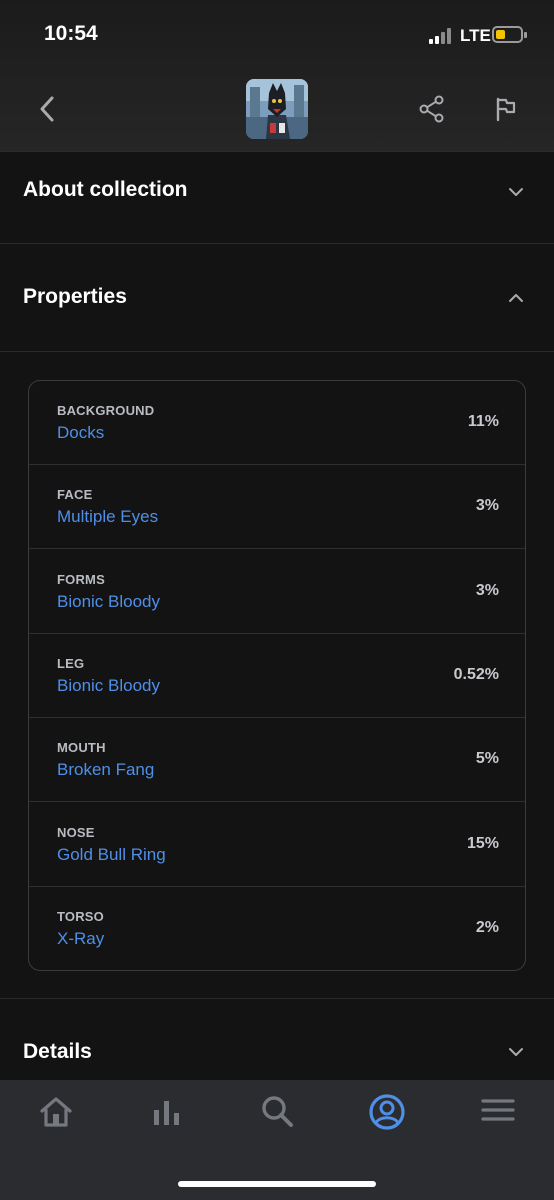 The width and height of the screenshot is (554, 1200). Describe the element at coordinates (277, 845) in the screenshot. I see `property-row: NOSE Gold Bull Ring 15%` at that location.